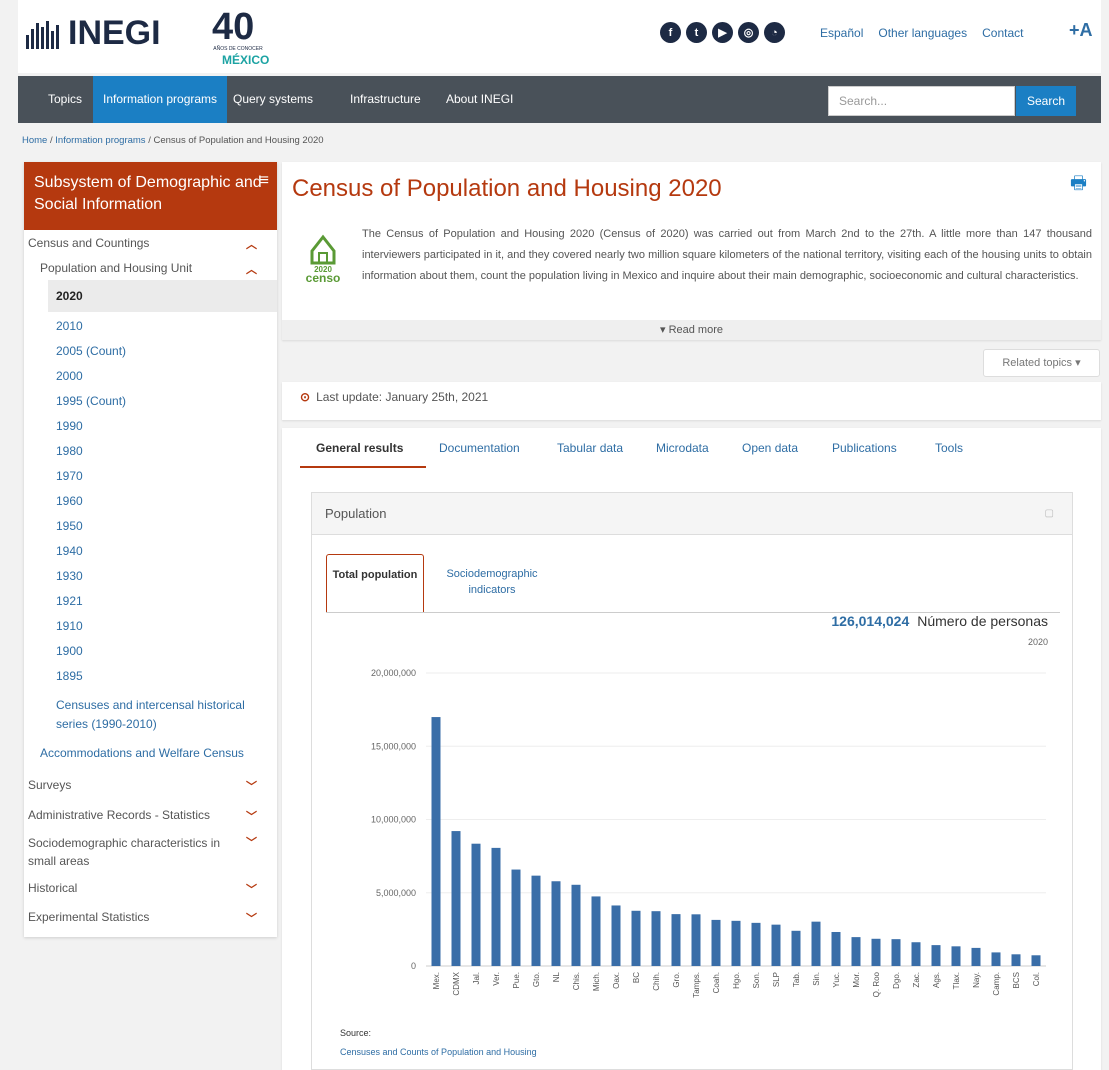  I want to click on bar-Tlax., so click(956, 956).